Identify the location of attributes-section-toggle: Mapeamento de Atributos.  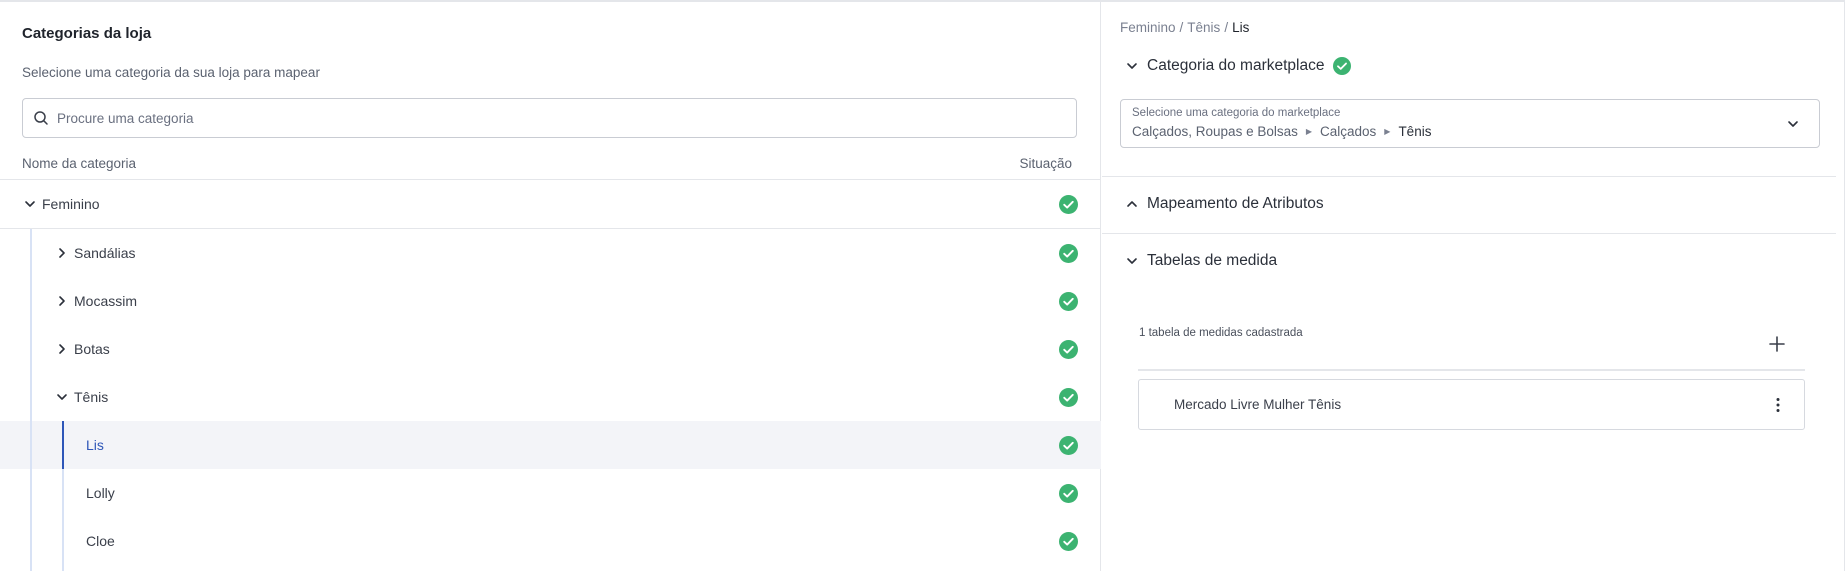
(1225, 204).